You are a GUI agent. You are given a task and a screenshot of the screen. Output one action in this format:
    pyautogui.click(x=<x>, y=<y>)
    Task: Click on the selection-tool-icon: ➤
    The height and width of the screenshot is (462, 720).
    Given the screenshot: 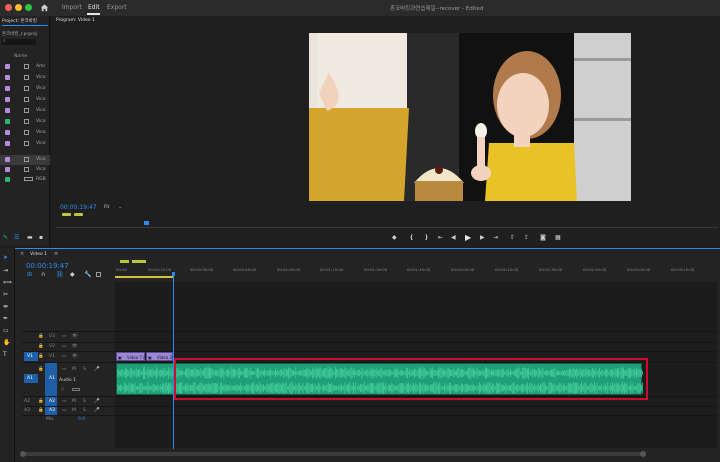 What is the action you would take?
    pyautogui.click(x=5, y=257)
    